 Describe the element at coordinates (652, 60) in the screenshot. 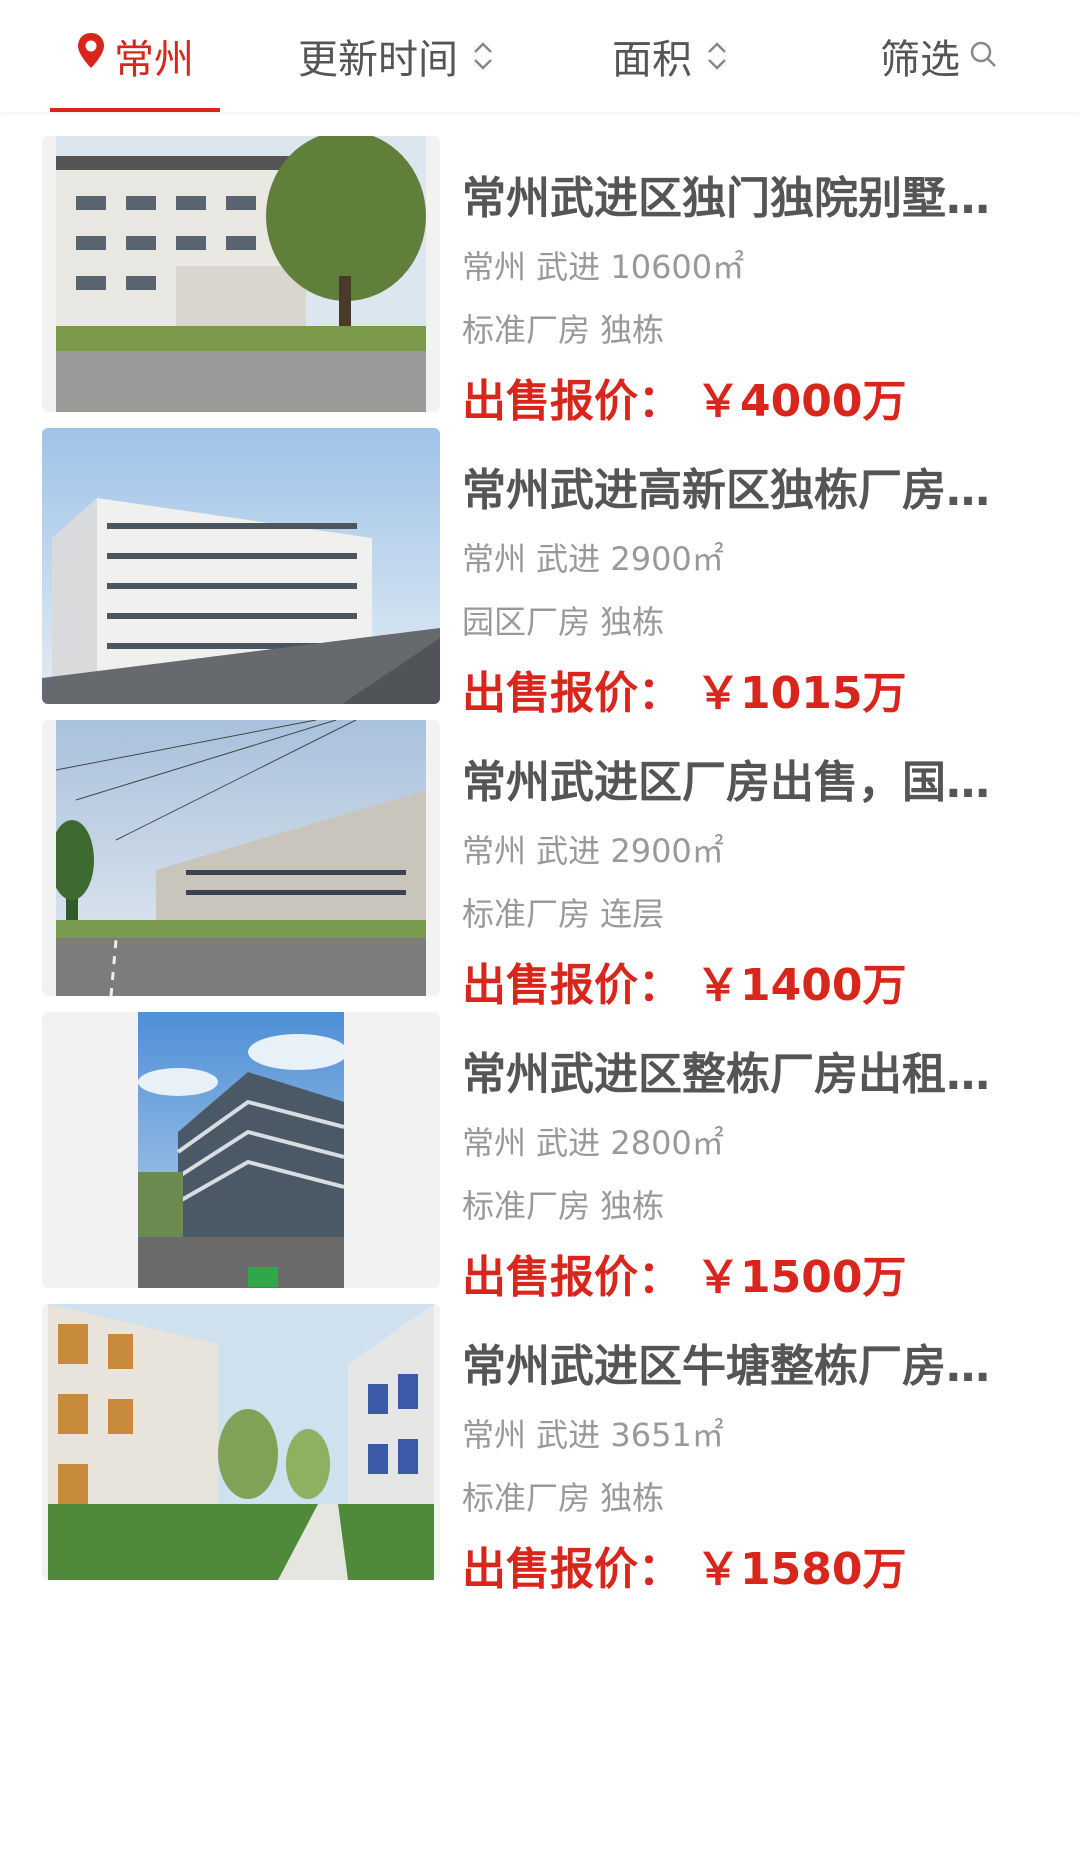

I see `tab-area-label: 面积` at that location.